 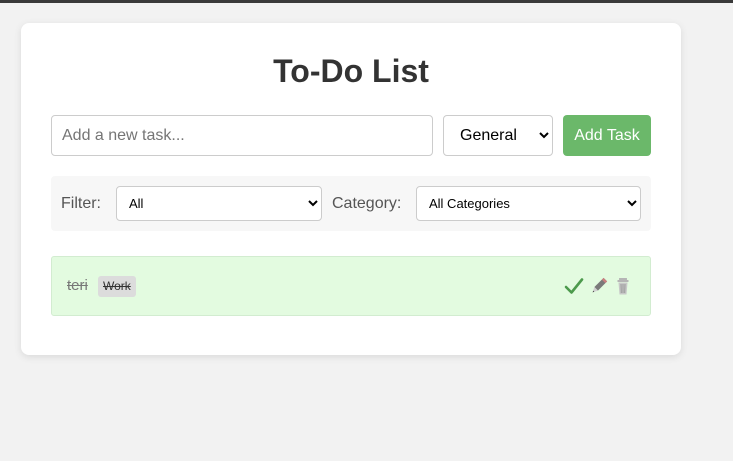 I want to click on filter-bar: Filter: All Category: All Categories, so click(x=351, y=203).